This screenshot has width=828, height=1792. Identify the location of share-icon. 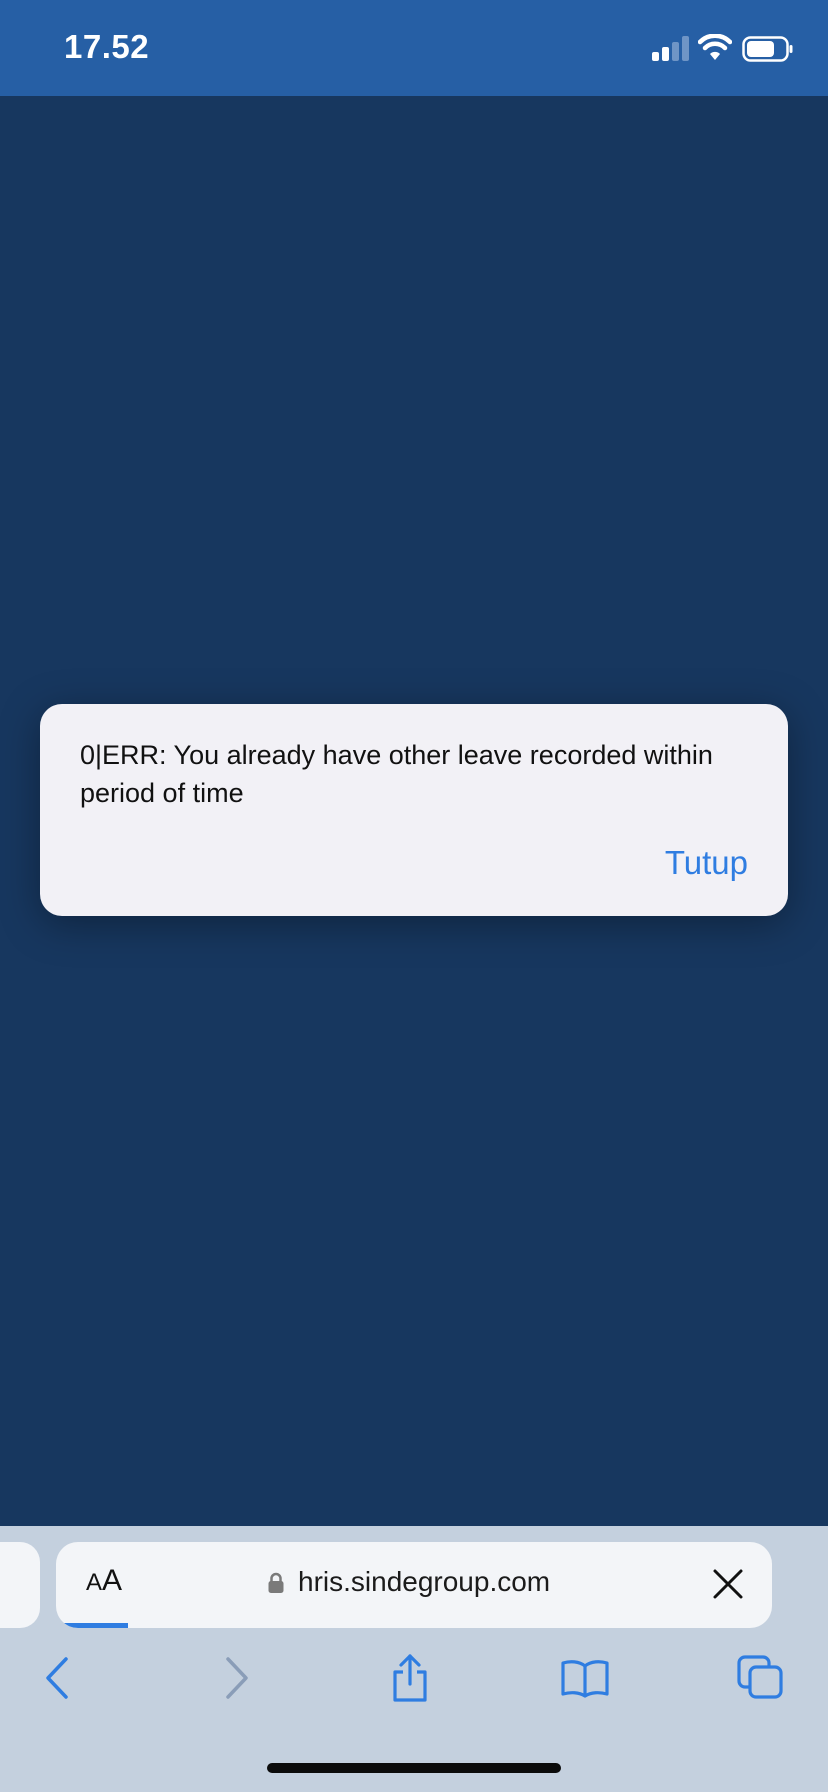
(410, 1678).